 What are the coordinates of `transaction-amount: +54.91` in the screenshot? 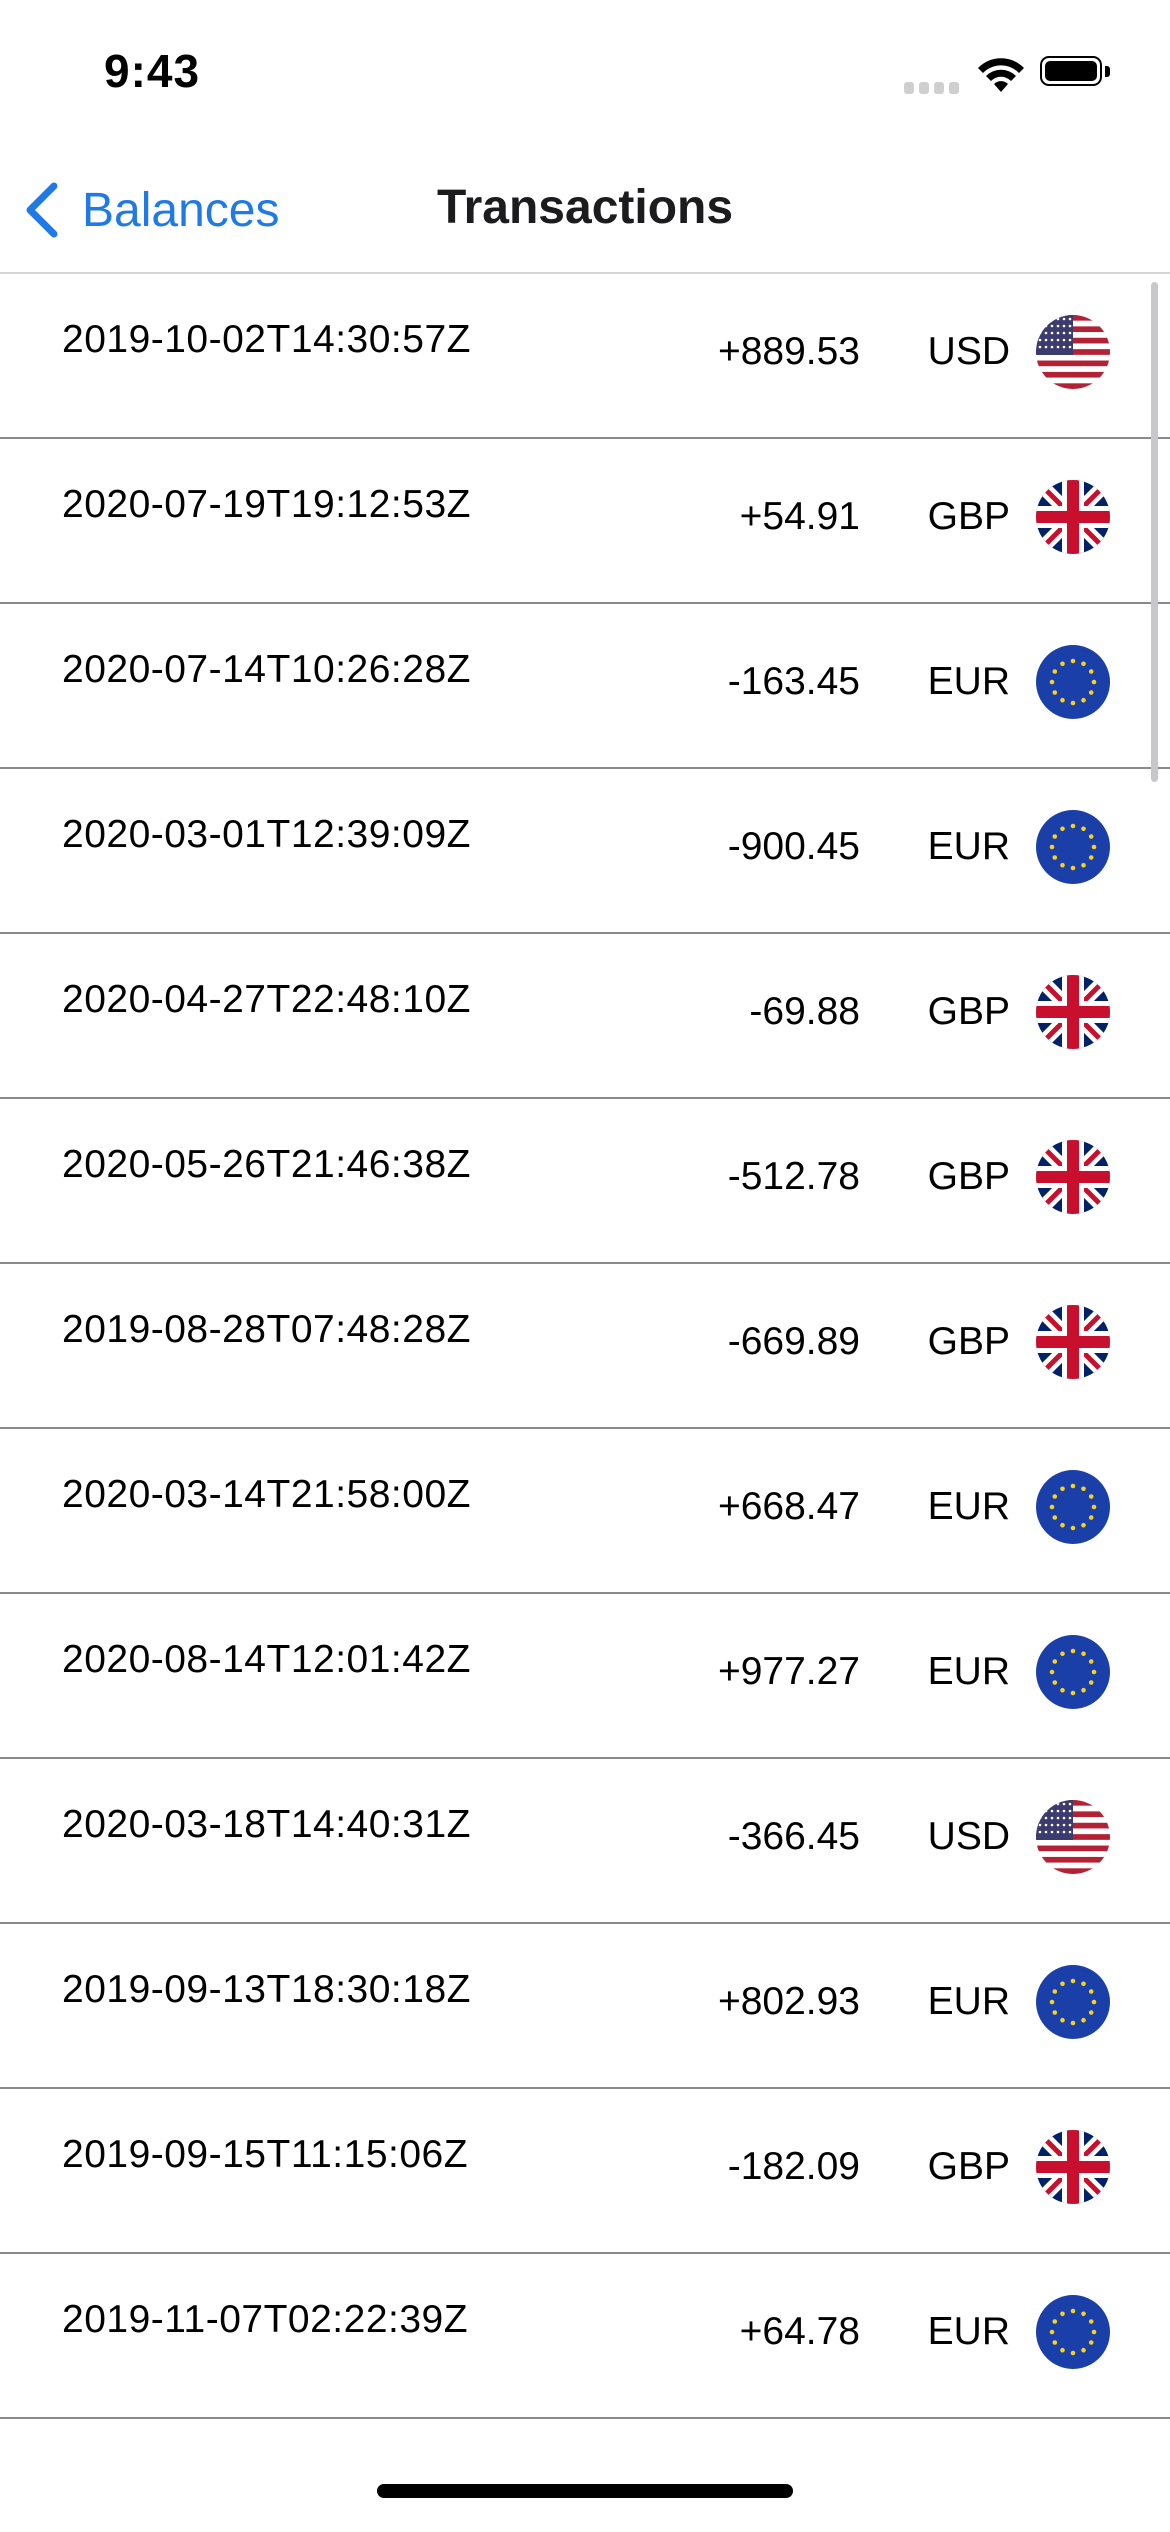 It's located at (799, 516).